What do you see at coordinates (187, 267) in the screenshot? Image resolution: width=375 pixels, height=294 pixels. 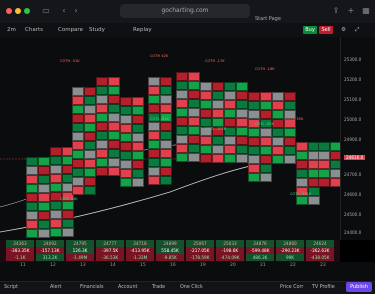 I see `date-axis: 11 12 13 14 15 16 19 20 21 22 23` at bounding box center [187, 267].